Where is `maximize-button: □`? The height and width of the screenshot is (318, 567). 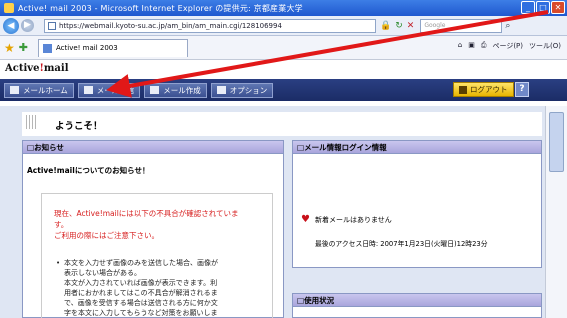
maximize-button: □ is located at coordinates (543, 7).